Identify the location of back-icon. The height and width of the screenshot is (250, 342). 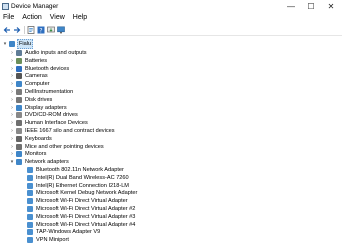
(7, 30).